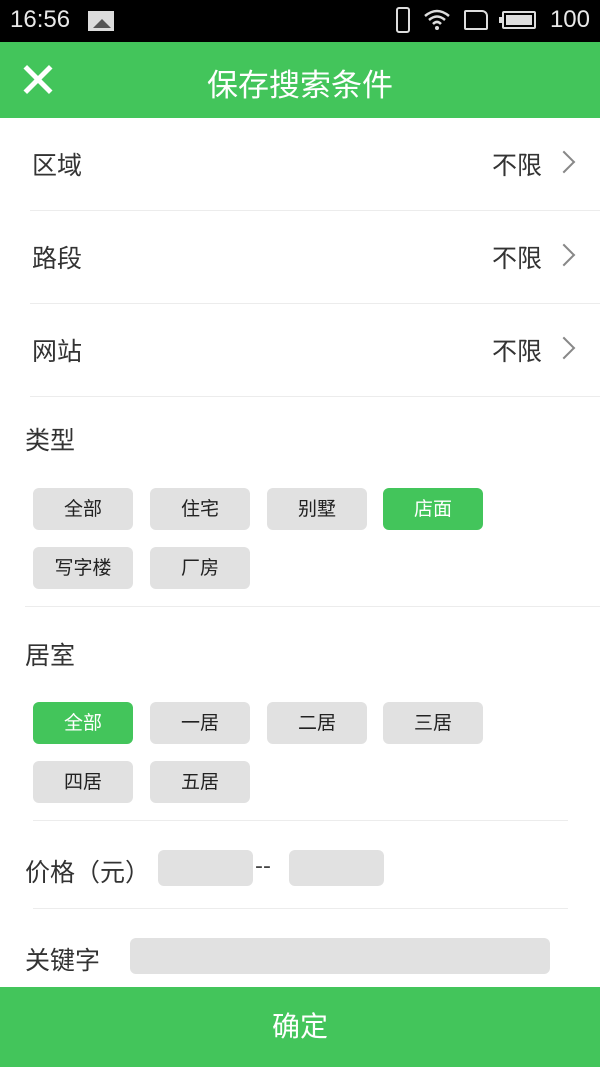 This screenshot has height=1067, width=600. Describe the element at coordinates (300, 86) in the screenshot. I see `page-title: 保存搜索条件` at that location.